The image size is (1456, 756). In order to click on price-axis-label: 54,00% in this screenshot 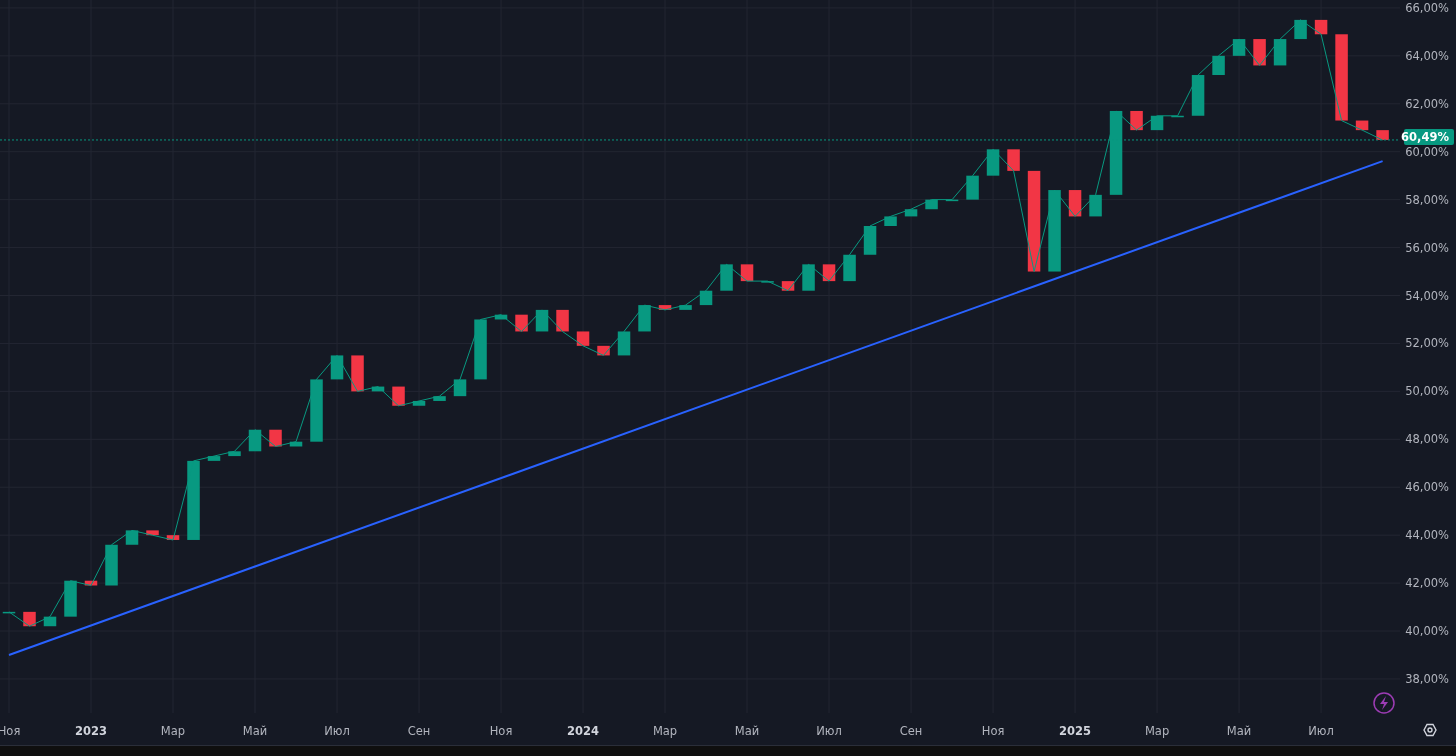, I will do `click(1427, 295)`.